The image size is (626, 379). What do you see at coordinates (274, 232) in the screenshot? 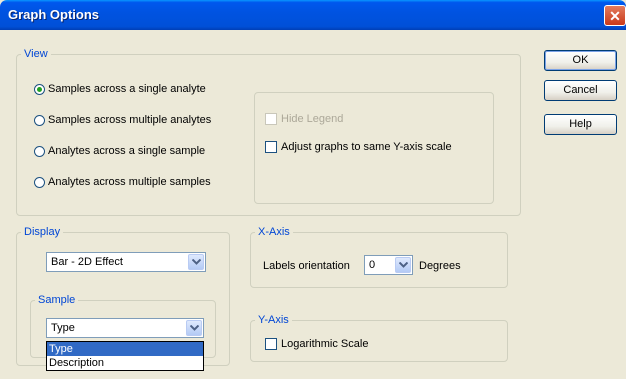
I see `x-axis-group-legend: X-Axis` at bounding box center [274, 232].